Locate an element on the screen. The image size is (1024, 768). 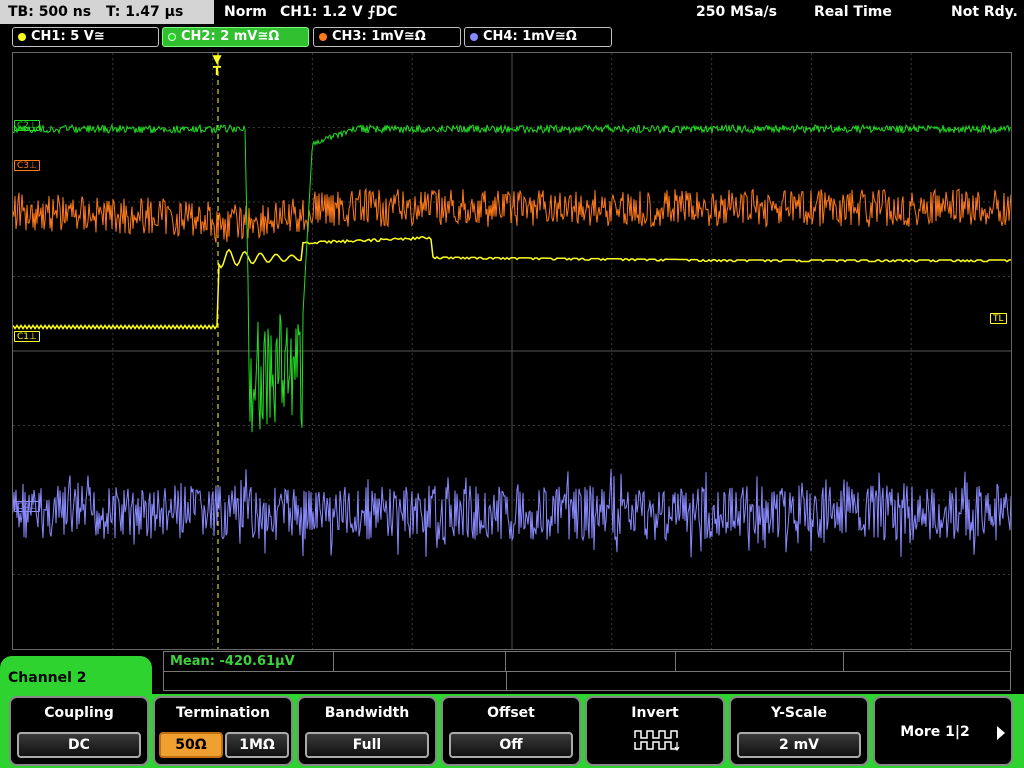
tab-ch2: CH2: 2 mV≅Ω is located at coordinates (235, 37).